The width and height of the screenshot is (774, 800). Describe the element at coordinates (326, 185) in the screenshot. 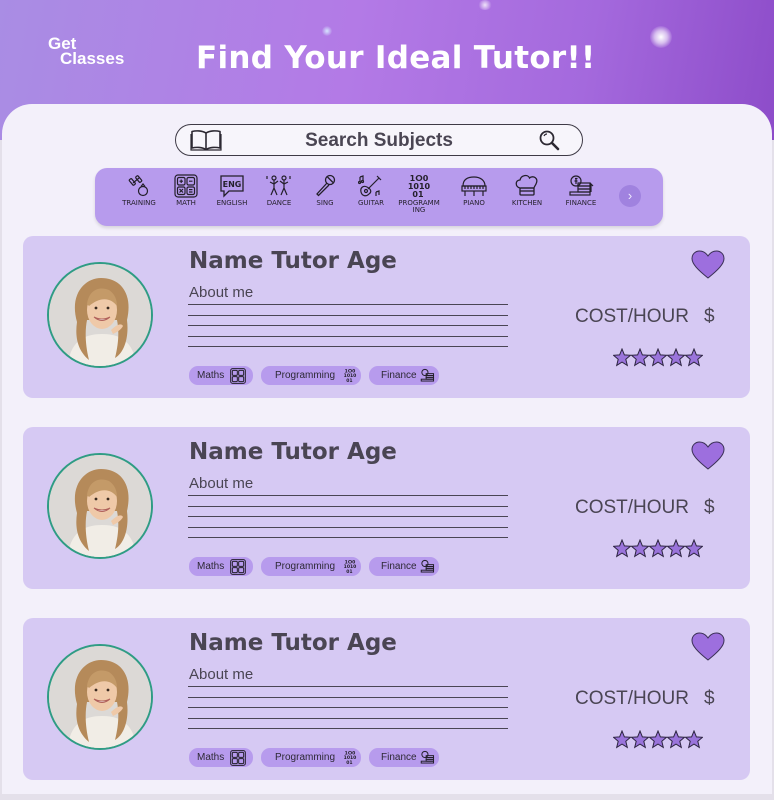

I see `microphone-icon` at that location.